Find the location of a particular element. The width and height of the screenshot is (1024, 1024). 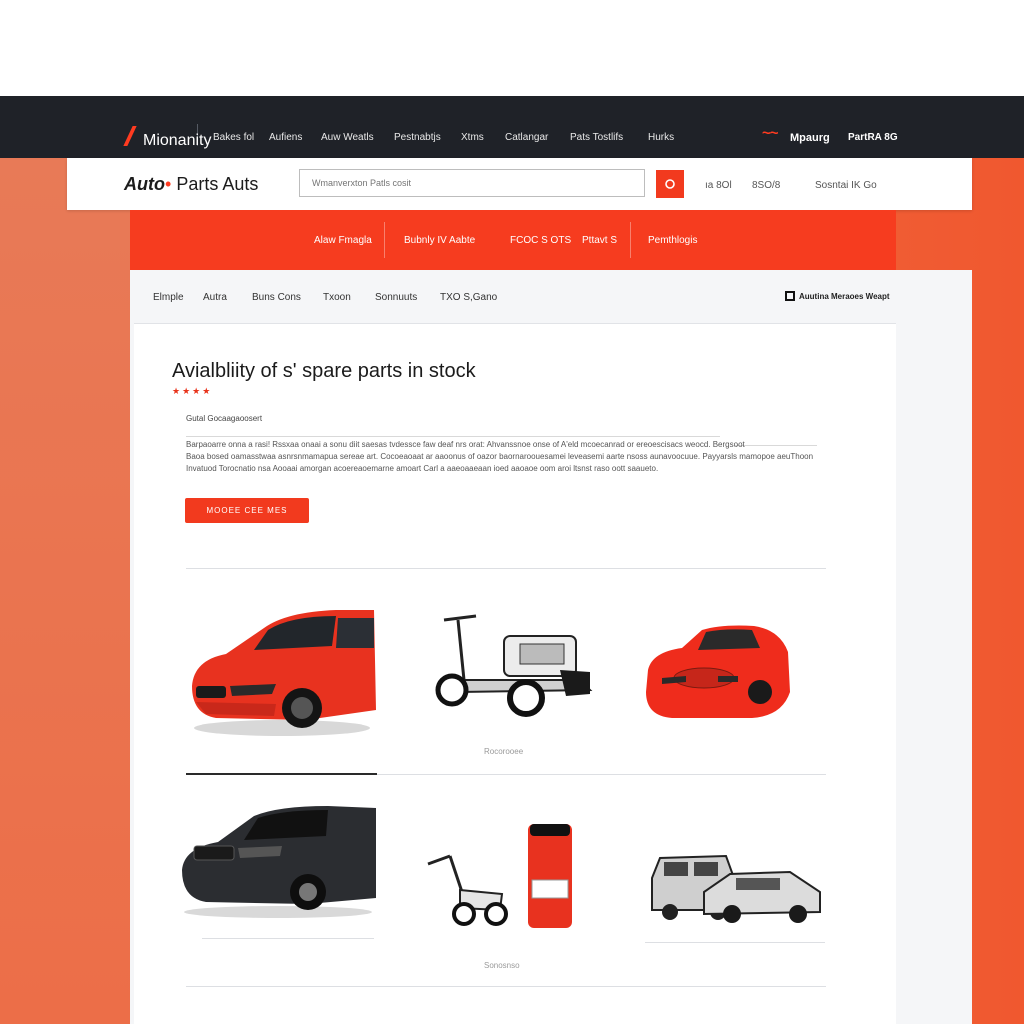

search-icon is located at coordinates (670, 184).